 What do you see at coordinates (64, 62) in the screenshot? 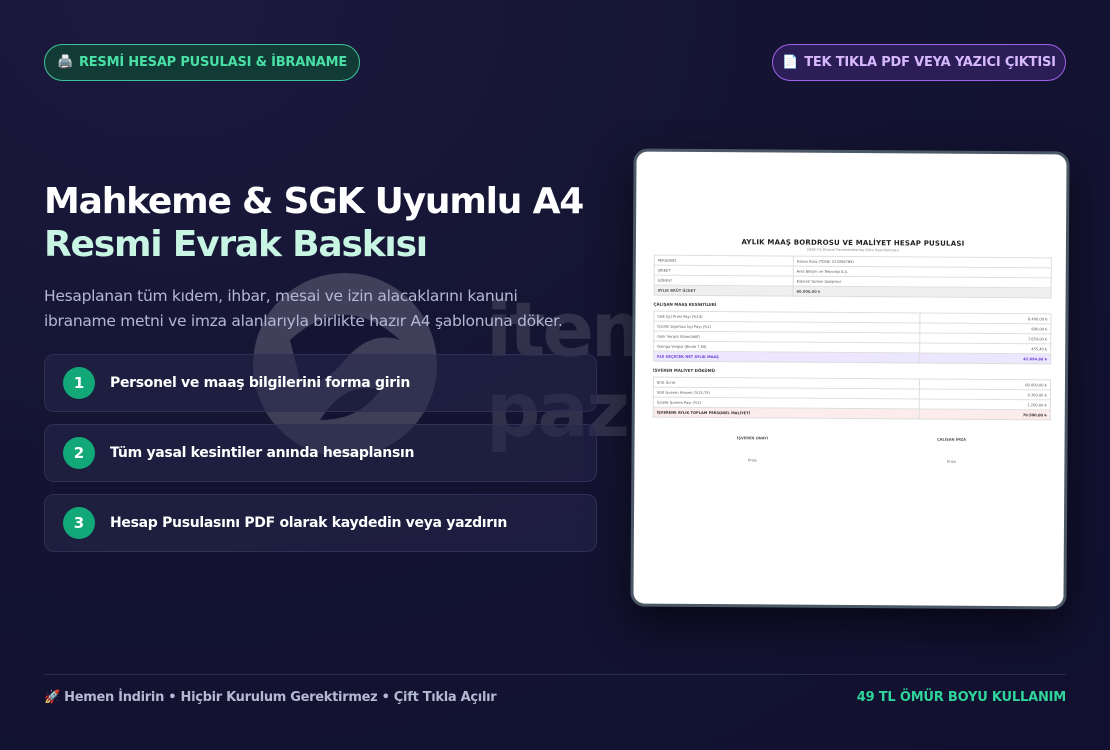
I see `printer-icon: 🖨️` at bounding box center [64, 62].